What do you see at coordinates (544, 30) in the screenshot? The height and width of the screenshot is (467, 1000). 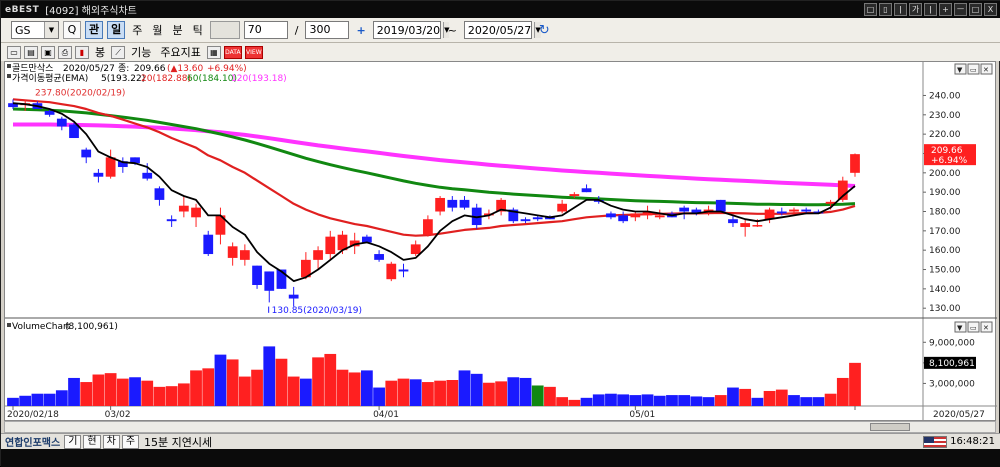 I see `refresh-icon: ↻` at bounding box center [544, 30].